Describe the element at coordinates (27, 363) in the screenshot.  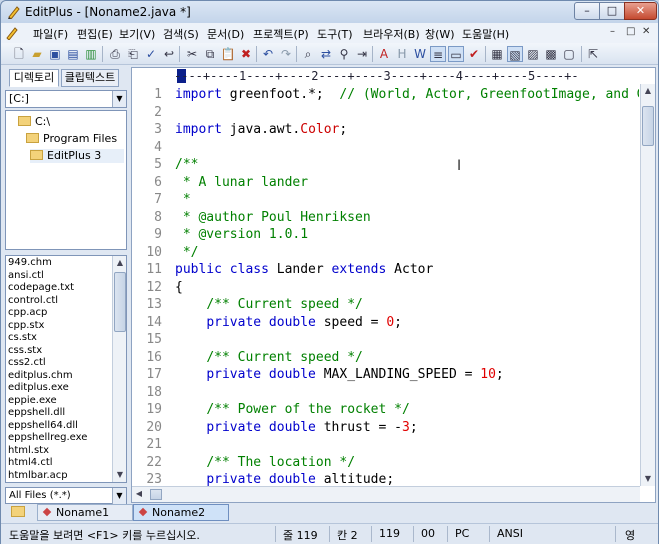
I see `list-item: css2.ctl` at that location.